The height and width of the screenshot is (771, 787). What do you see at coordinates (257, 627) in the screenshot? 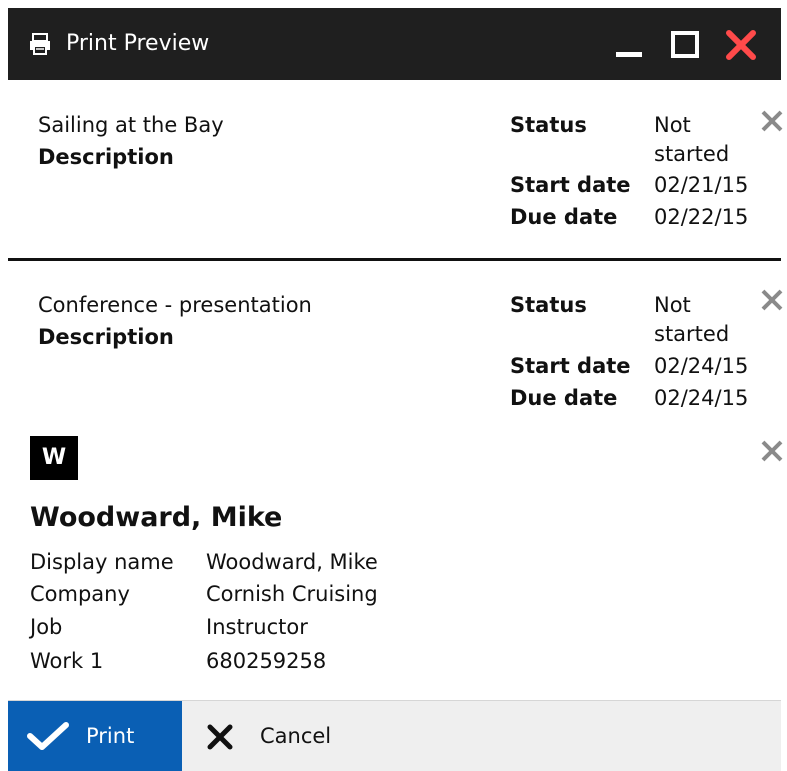
I see `field-value: Instructor` at bounding box center [257, 627].